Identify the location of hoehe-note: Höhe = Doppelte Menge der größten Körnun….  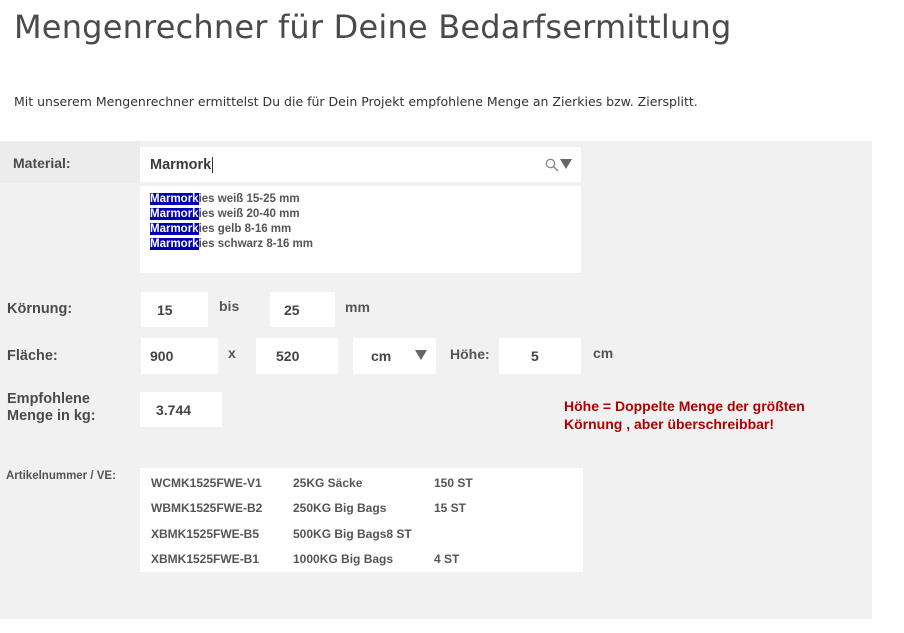
(709, 415).